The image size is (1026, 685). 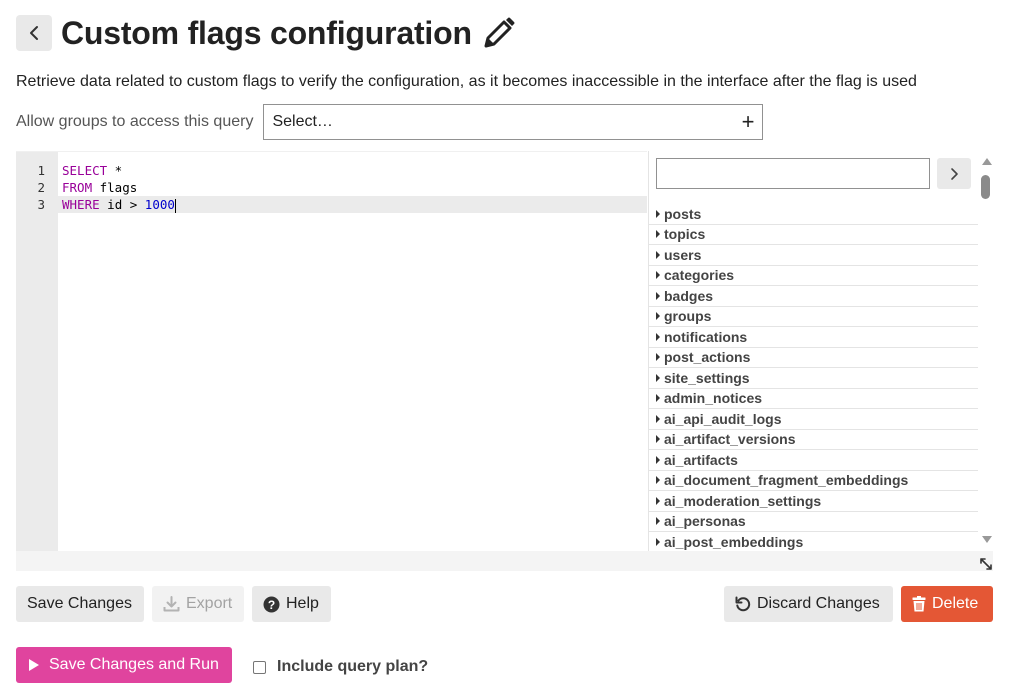 I want to click on discard-changes-label: Discard Changes, so click(x=818, y=603).